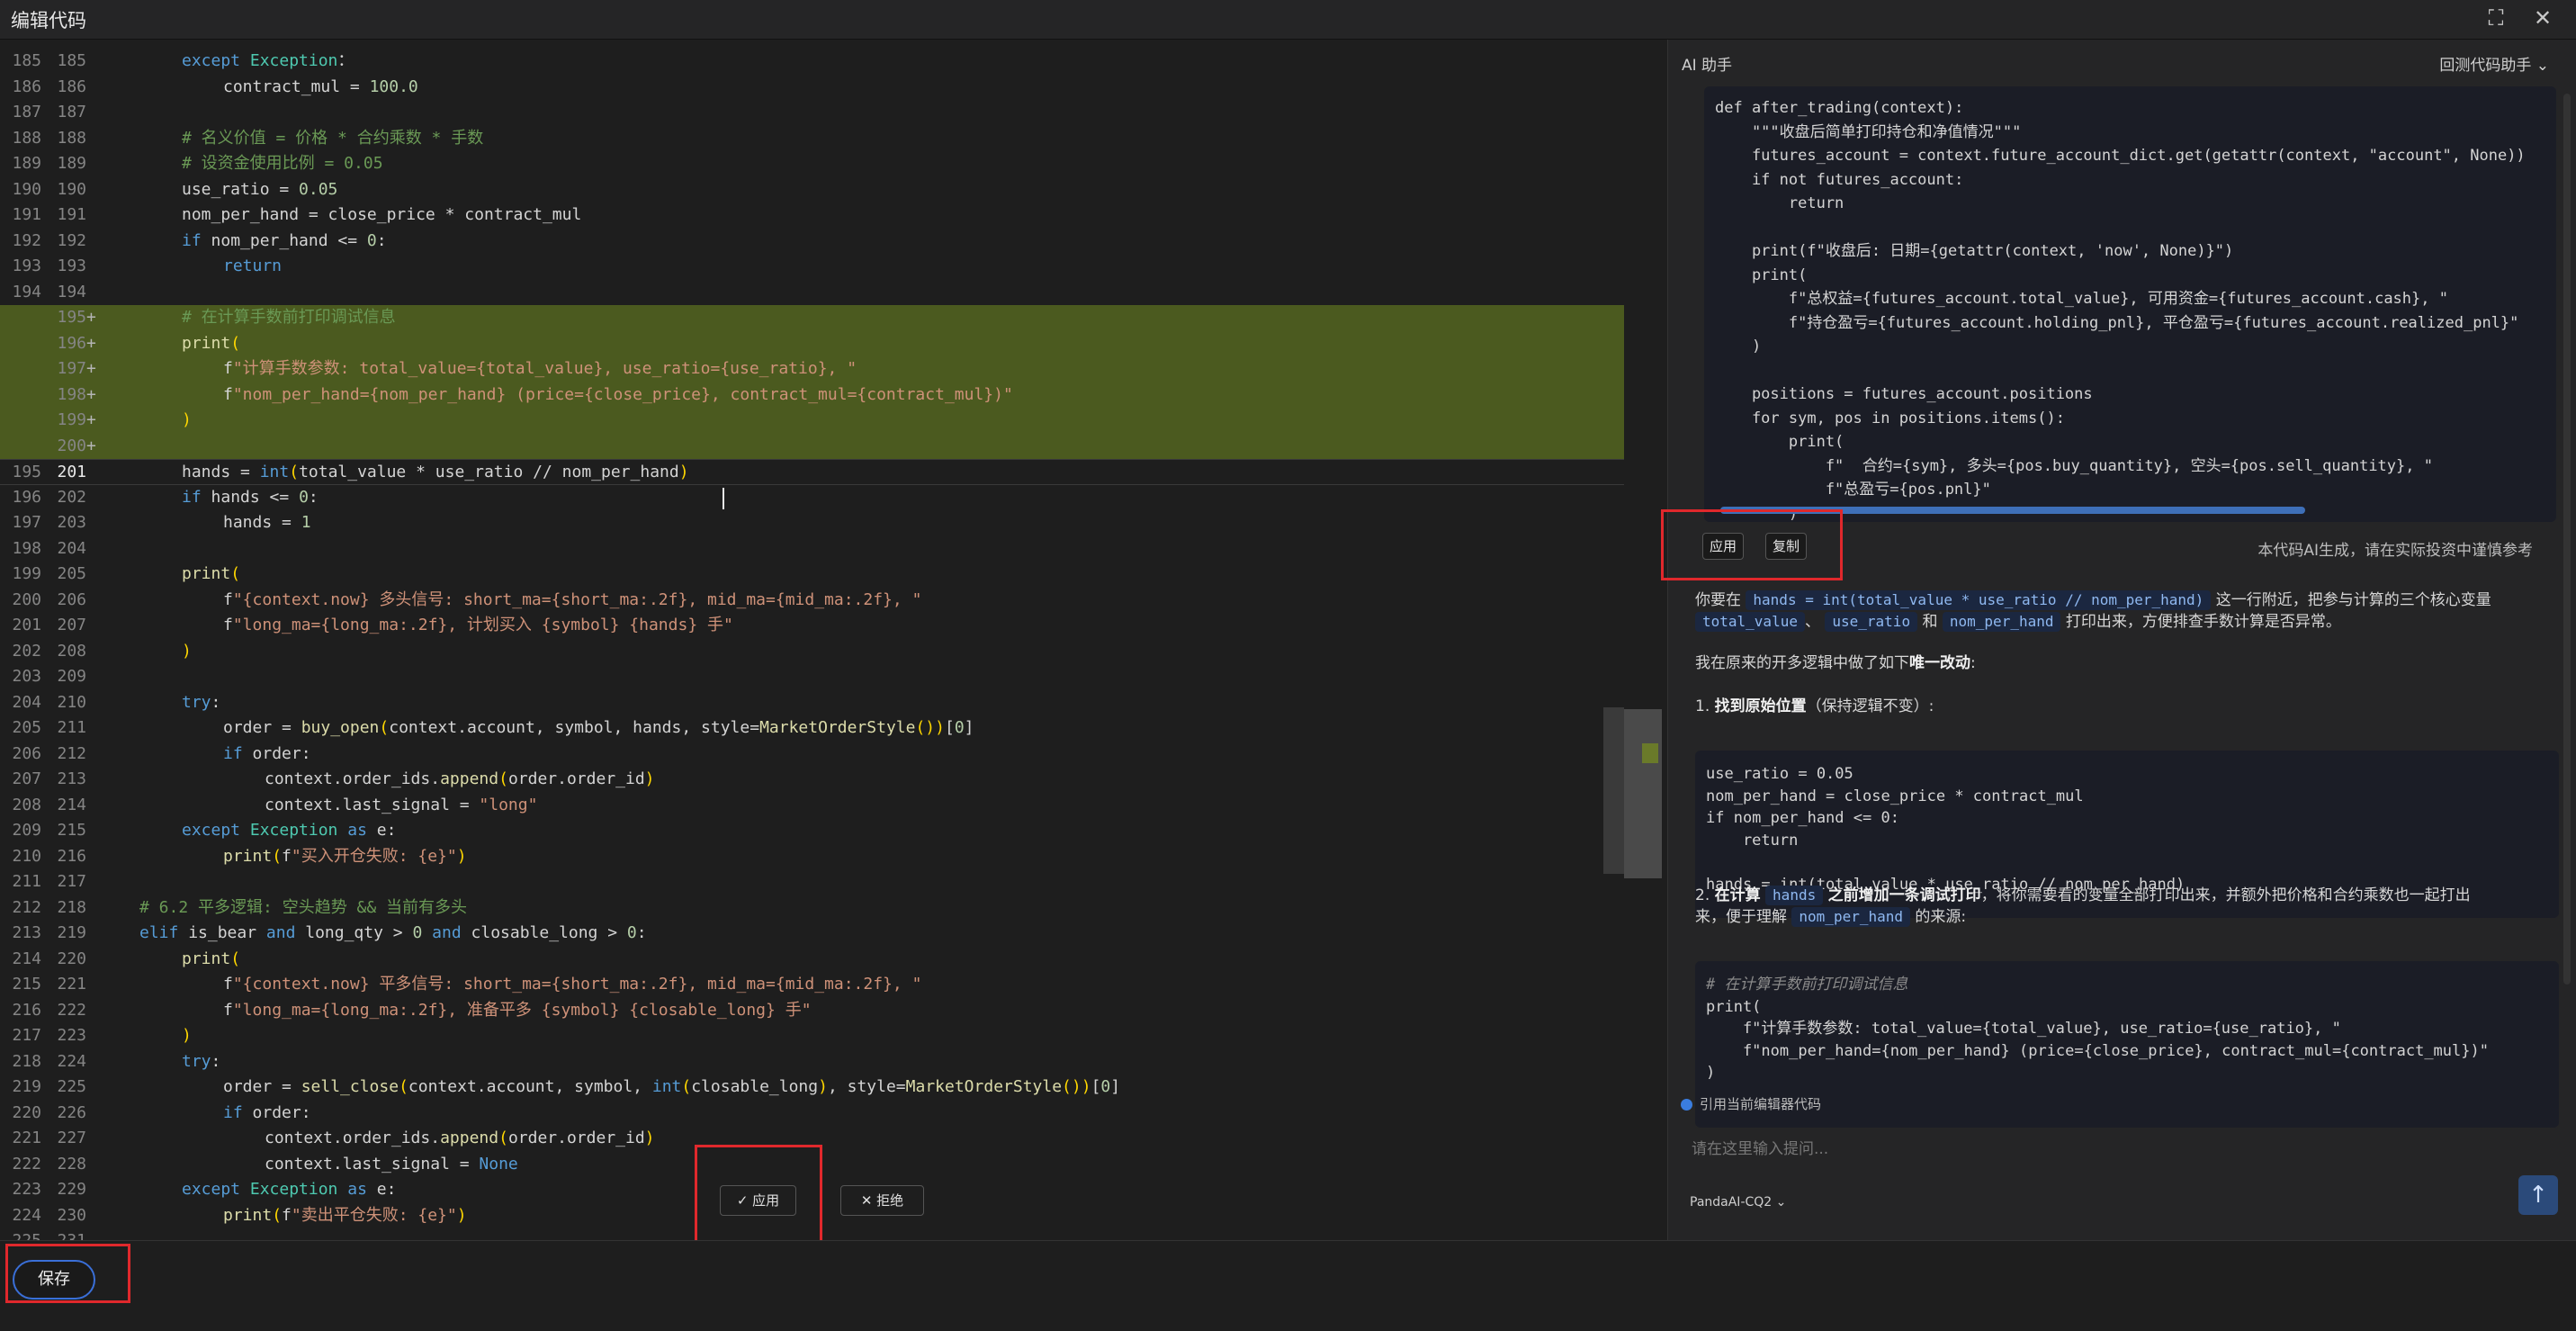 The height and width of the screenshot is (1331, 2576). Describe the element at coordinates (1836, 663) in the screenshot. I see `answer-paragraph-2: 我在原来的开多逻辑中做了如下唯一改动:` at that location.